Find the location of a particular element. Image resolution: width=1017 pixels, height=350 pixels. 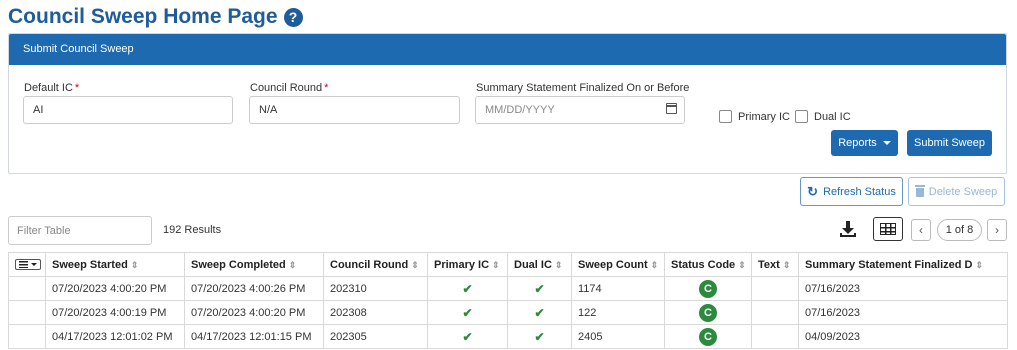

column-menu-button is located at coordinates (28, 264).